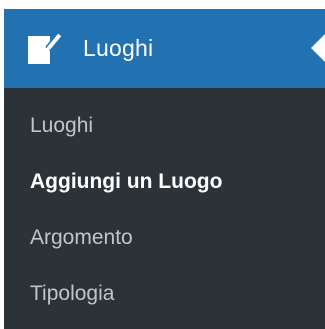 This screenshot has width=325, height=329. What do you see at coordinates (118, 48) in the screenshot?
I see `menu-title: Luoghi` at bounding box center [118, 48].